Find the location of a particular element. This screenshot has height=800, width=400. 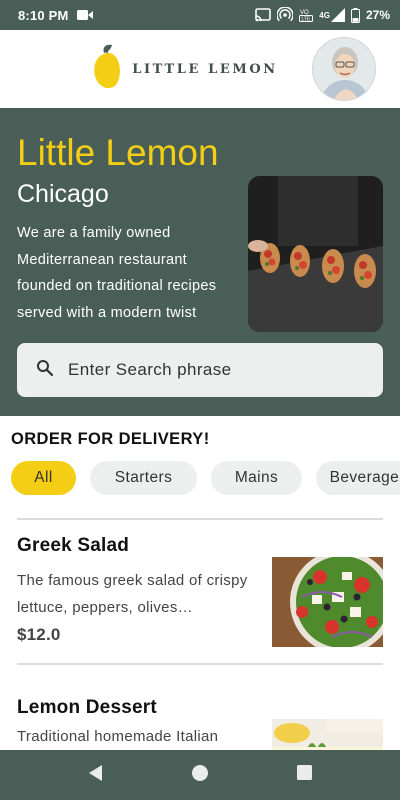

back-button is located at coordinates (96, 775).